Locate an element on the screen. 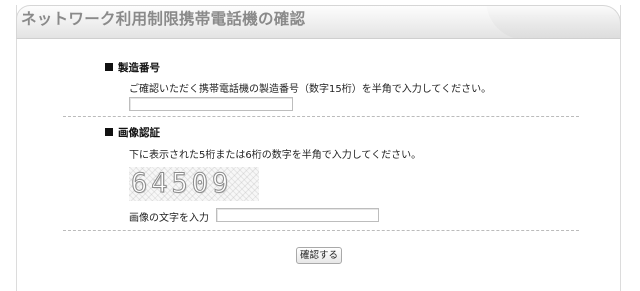 The image size is (640, 291). serial-section-label: 製造番号 is located at coordinates (139, 68).